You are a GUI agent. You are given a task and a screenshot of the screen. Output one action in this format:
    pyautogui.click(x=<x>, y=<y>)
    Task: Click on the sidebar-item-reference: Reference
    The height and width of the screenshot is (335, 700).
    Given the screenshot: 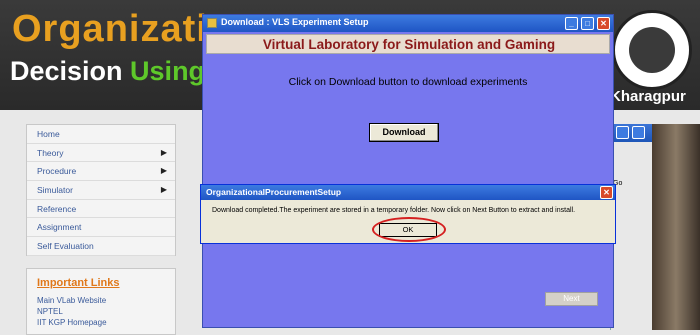 What is the action you would take?
    pyautogui.click(x=101, y=209)
    